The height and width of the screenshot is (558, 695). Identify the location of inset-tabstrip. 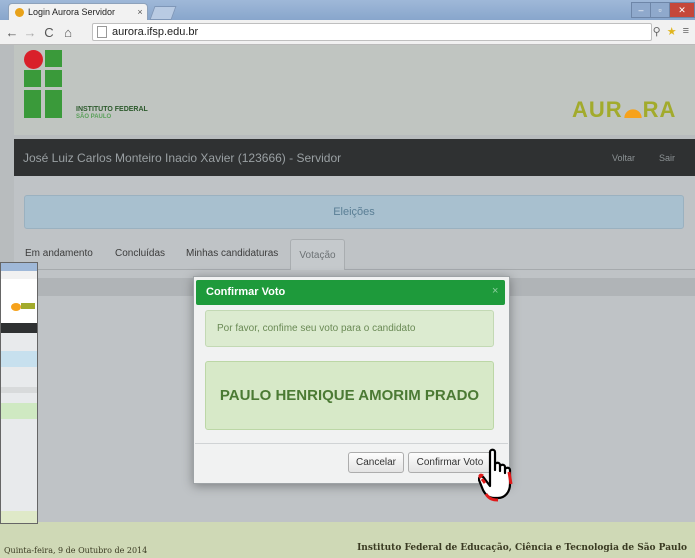
(19, 267).